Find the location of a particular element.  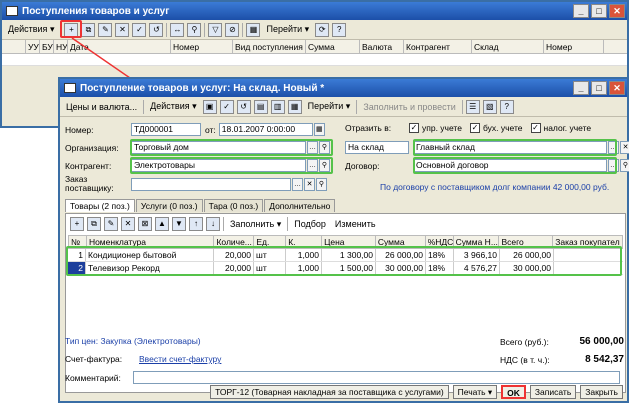

accounting-checkbox: ✓ is located at coordinates (474, 128).